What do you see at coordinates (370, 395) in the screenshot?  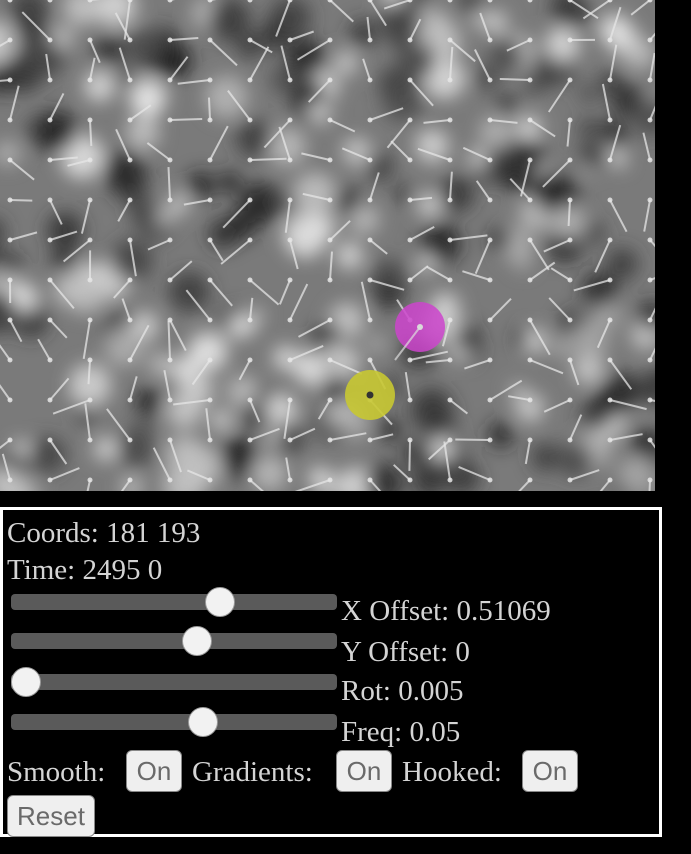 I see `yellow-marker` at bounding box center [370, 395].